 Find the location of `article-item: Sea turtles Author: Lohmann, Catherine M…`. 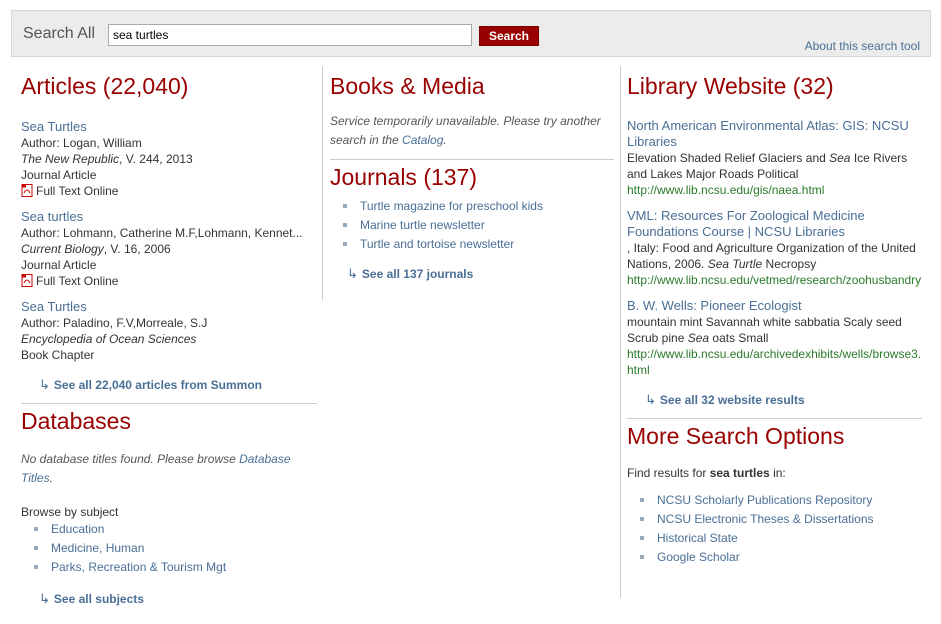

article-item: Sea turtles Author: Lohmann, Catherine M… is located at coordinates (169, 249).